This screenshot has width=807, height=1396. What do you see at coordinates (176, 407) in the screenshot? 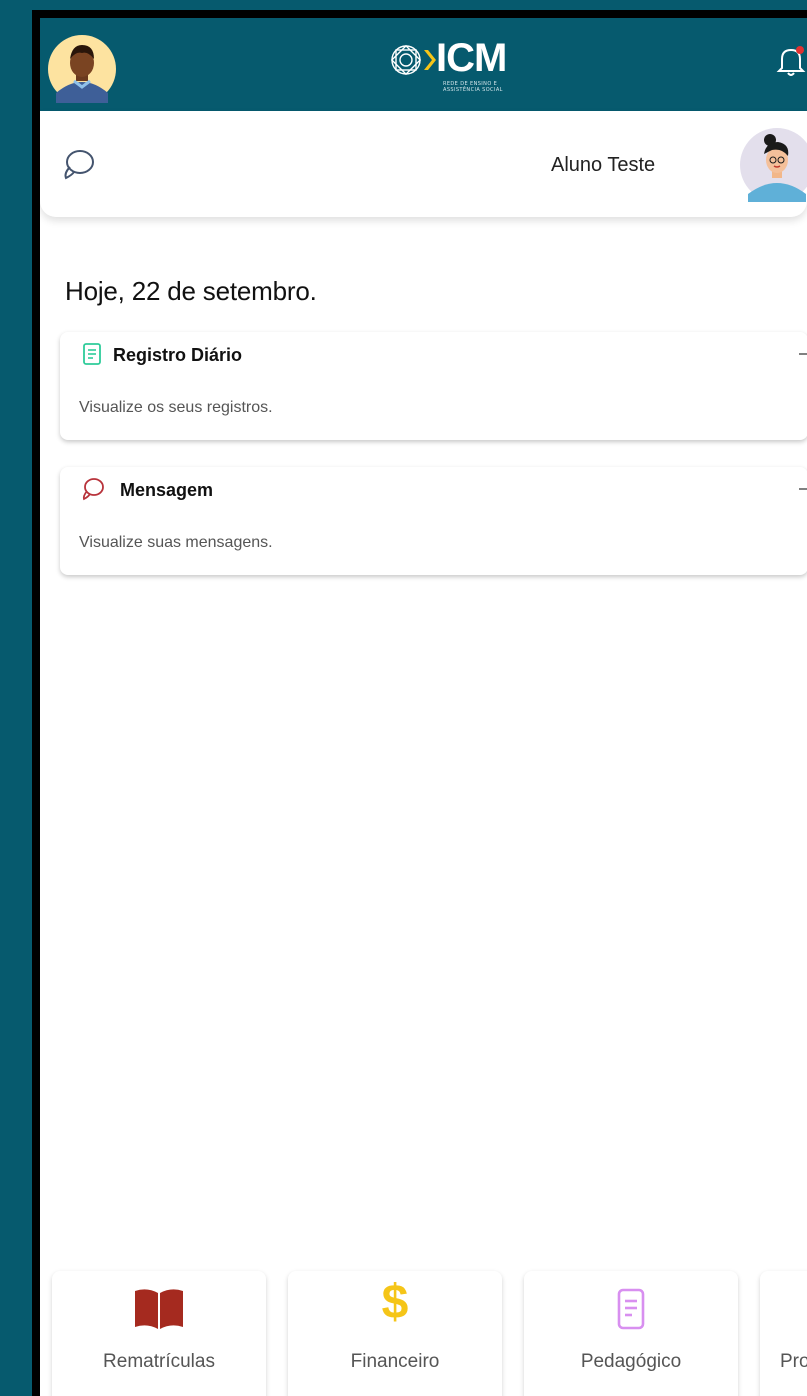
I see `card-description: Visualize os seus registros.` at bounding box center [176, 407].